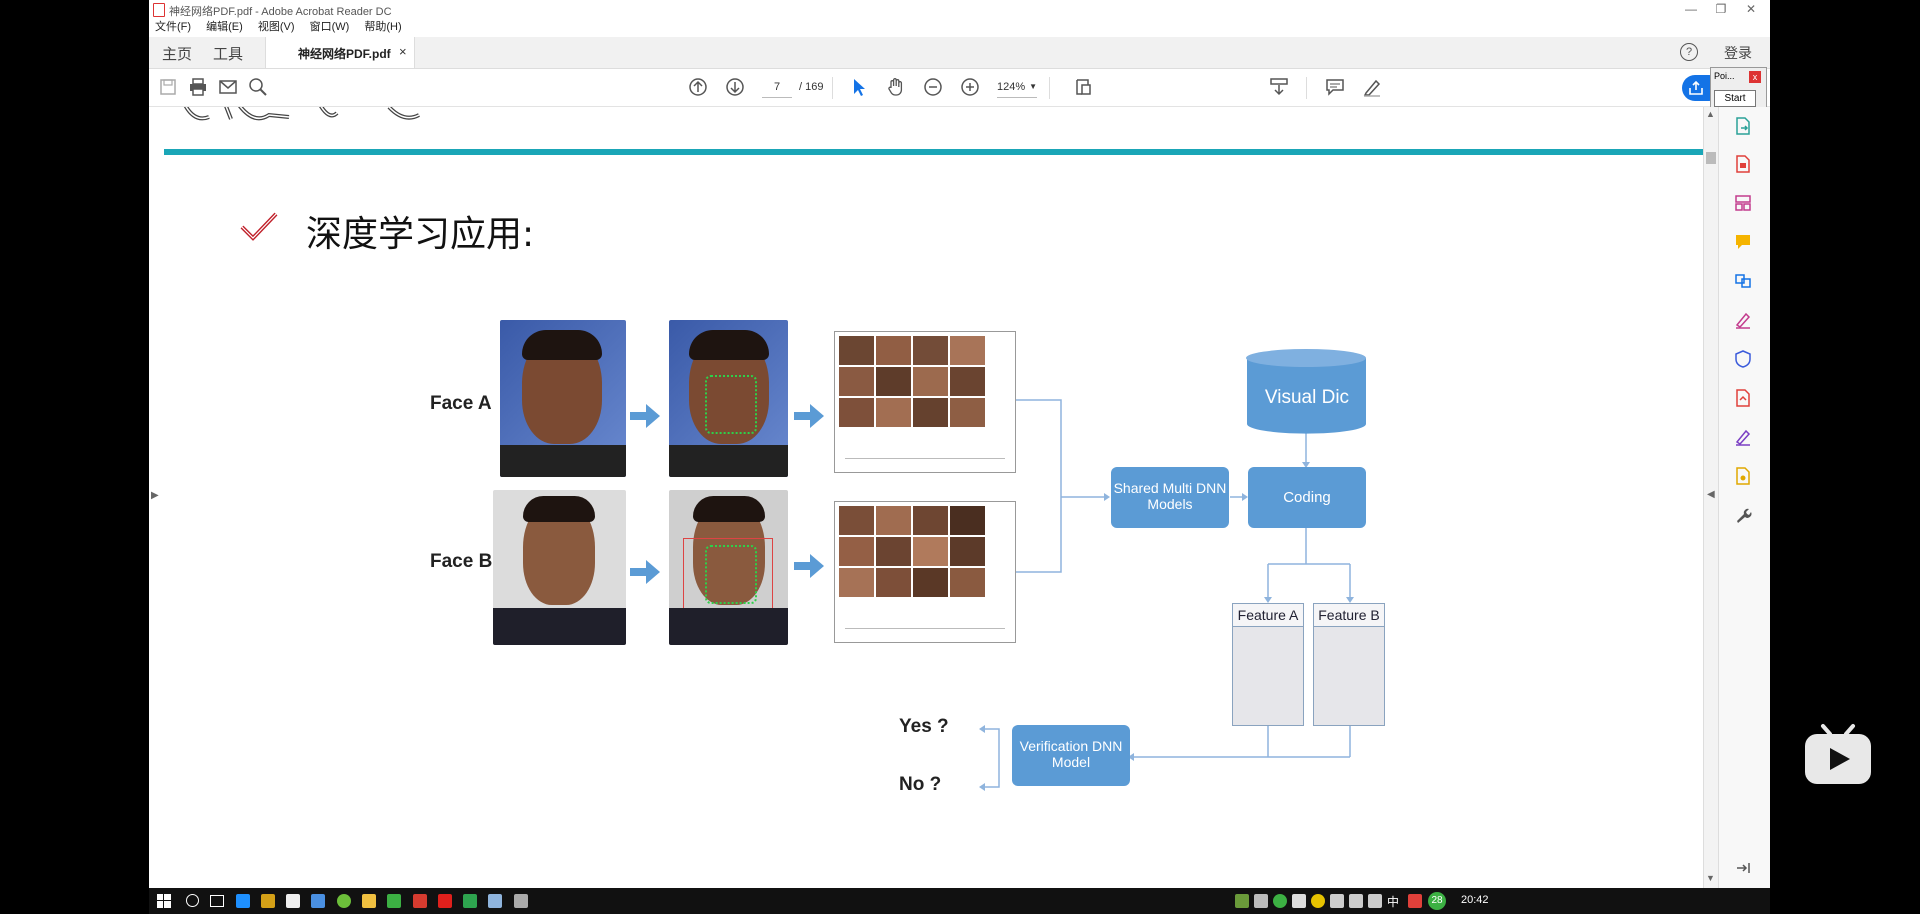 The height and width of the screenshot is (914, 1920). I want to click on yes-label: Yes ?, so click(924, 726).